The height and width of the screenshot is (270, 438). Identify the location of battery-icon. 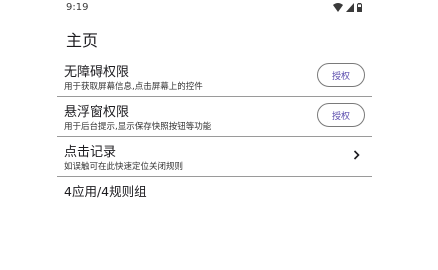
(359, 7).